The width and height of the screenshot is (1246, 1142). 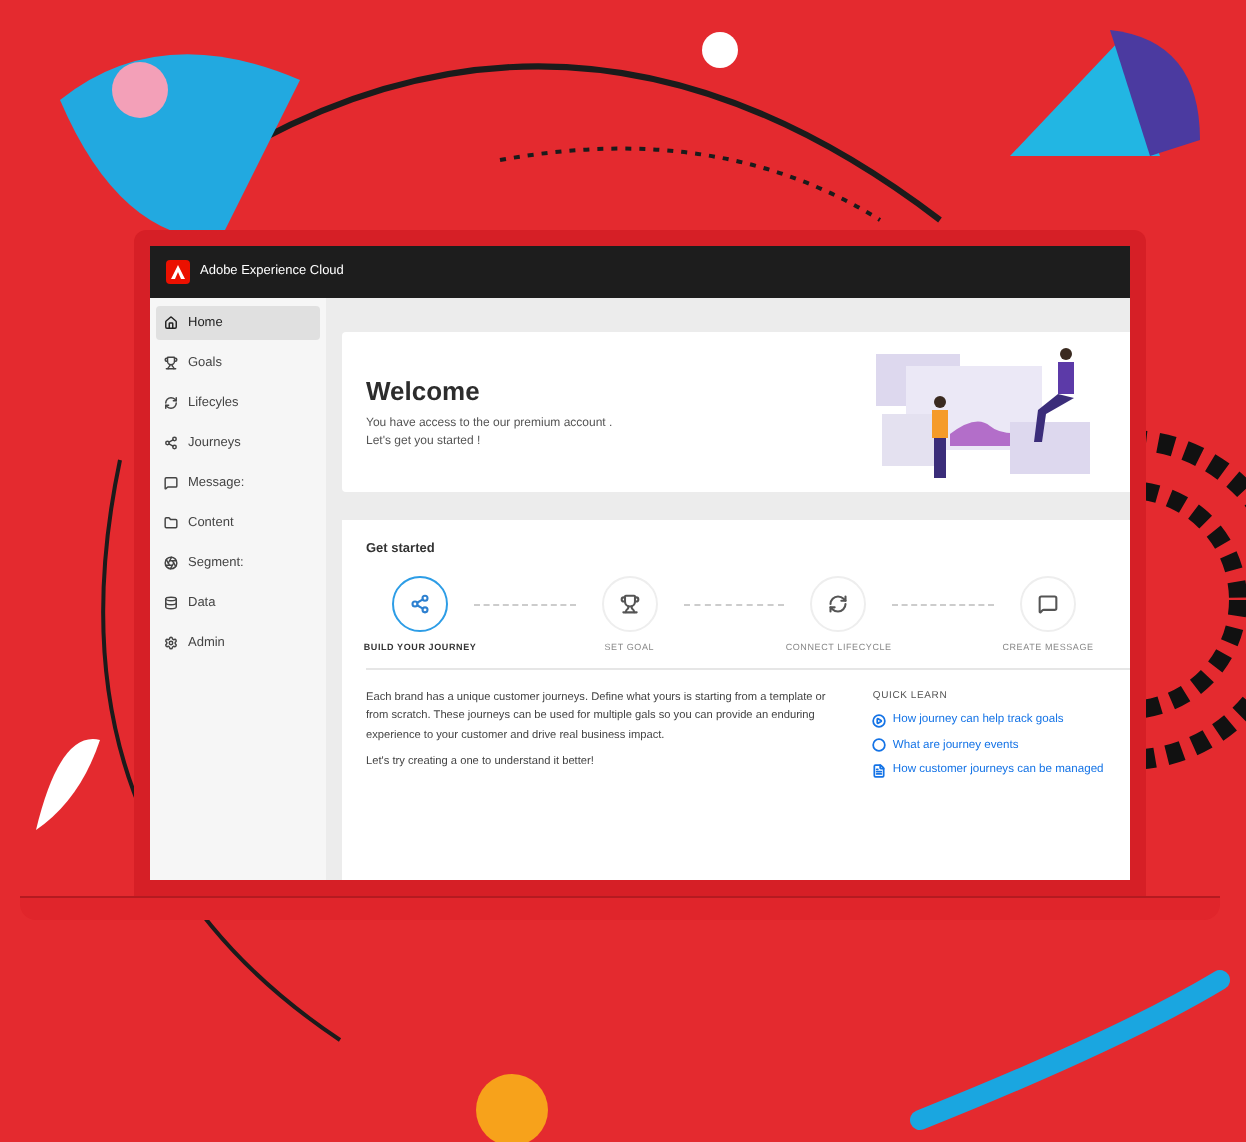 What do you see at coordinates (171, 523) in the screenshot?
I see `folder-icon` at bounding box center [171, 523].